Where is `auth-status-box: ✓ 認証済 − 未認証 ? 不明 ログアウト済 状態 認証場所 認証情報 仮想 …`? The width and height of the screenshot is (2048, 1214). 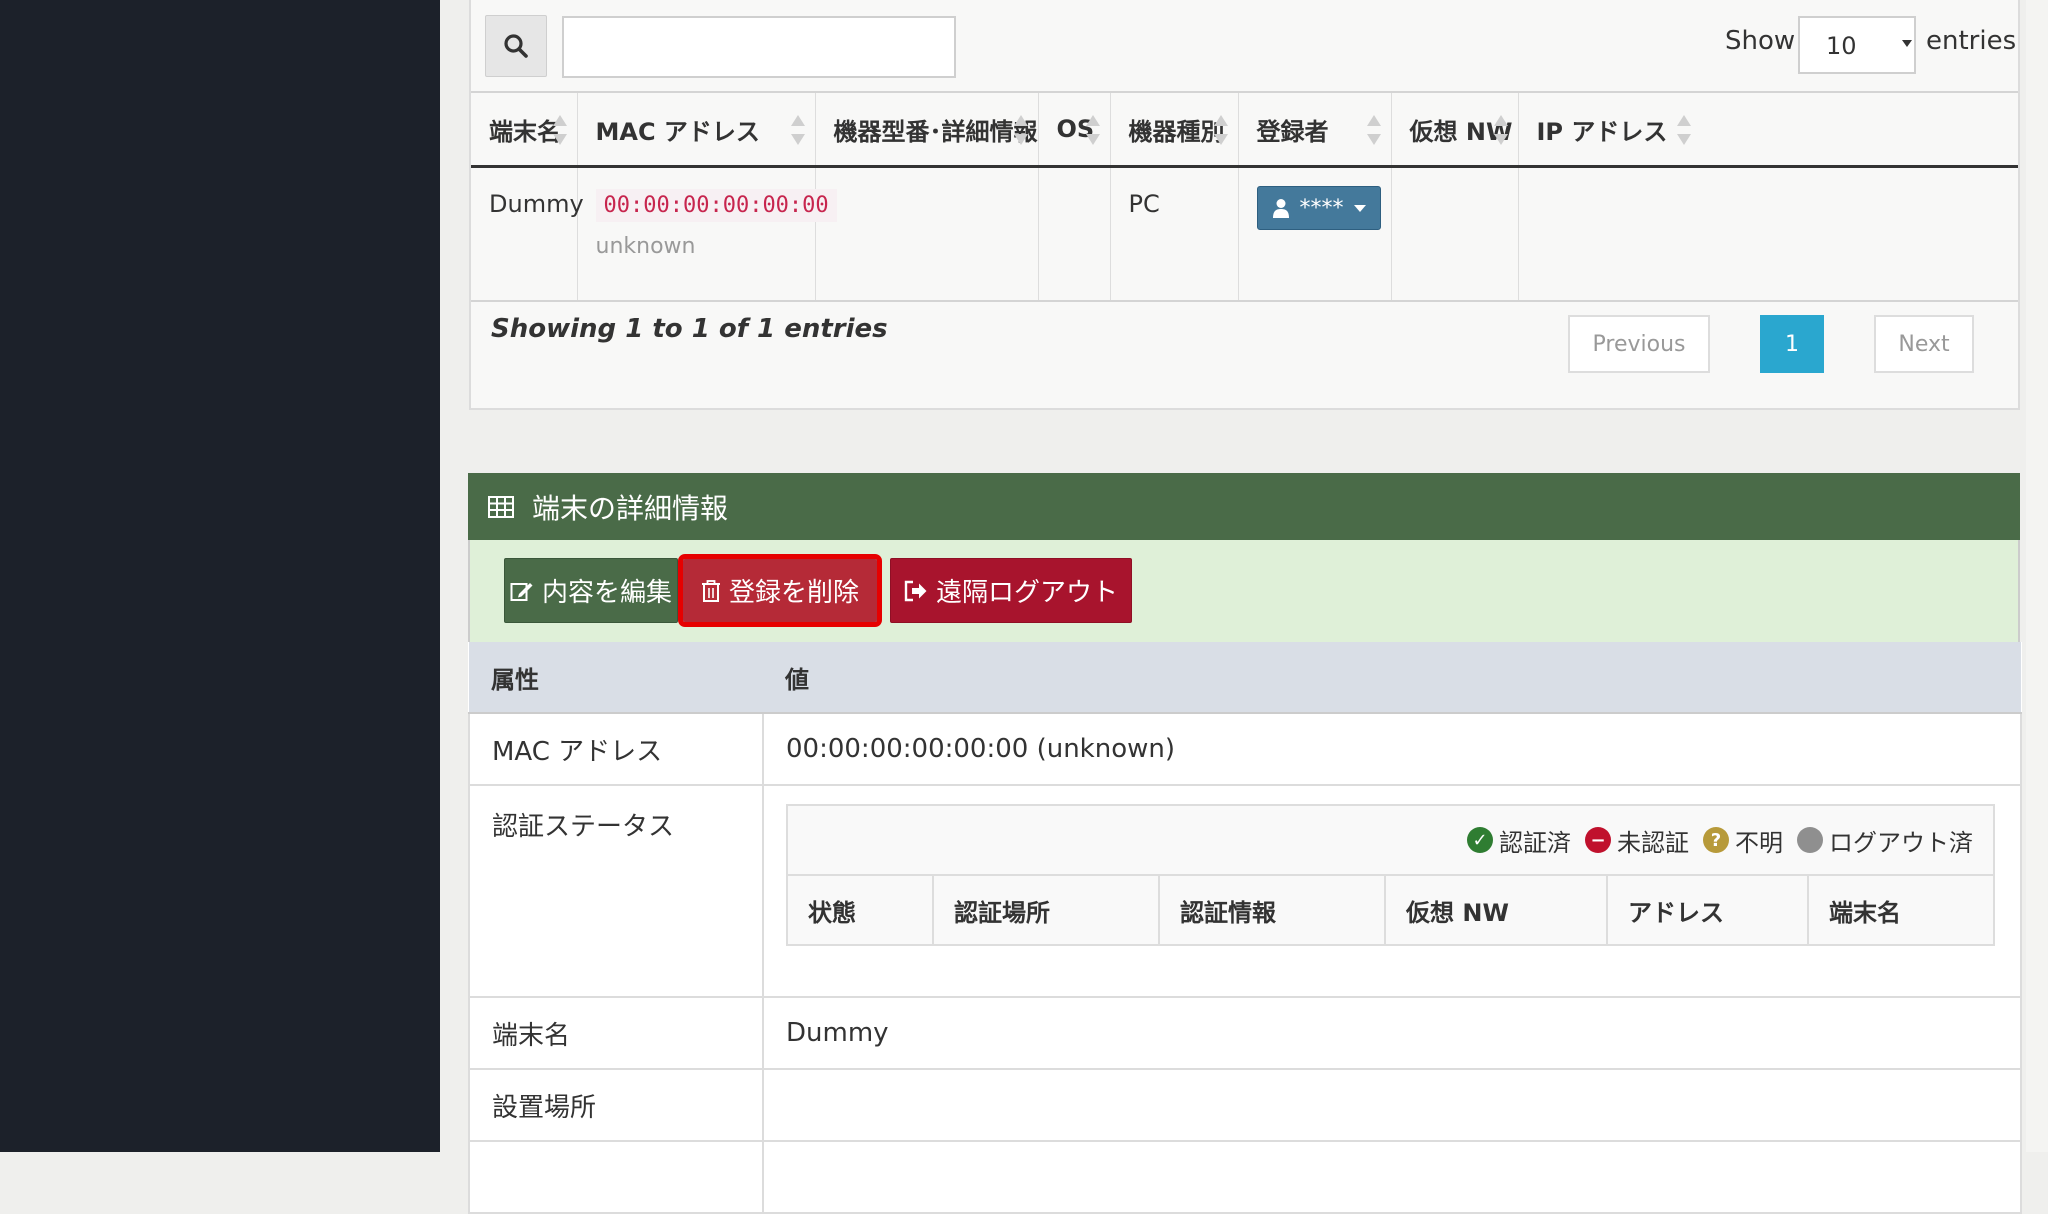 auth-status-box: ✓ 認証済 − 未認証 ? 不明 ログアウト済 状態 認証場所 認証情報 仮想 … is located at coordinates (1390, 875).